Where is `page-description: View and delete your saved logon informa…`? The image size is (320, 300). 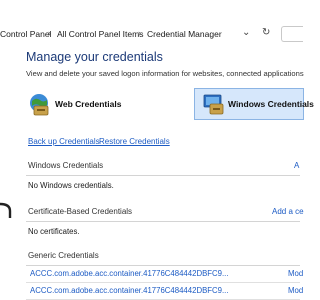 page-description: View and delete your saved logon informa… is located at coordinates (165, 73).